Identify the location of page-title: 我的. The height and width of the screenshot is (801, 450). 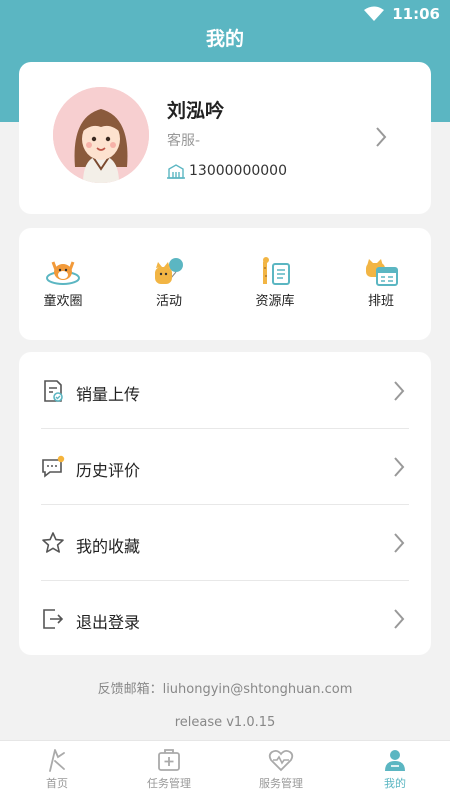
(224, 39).